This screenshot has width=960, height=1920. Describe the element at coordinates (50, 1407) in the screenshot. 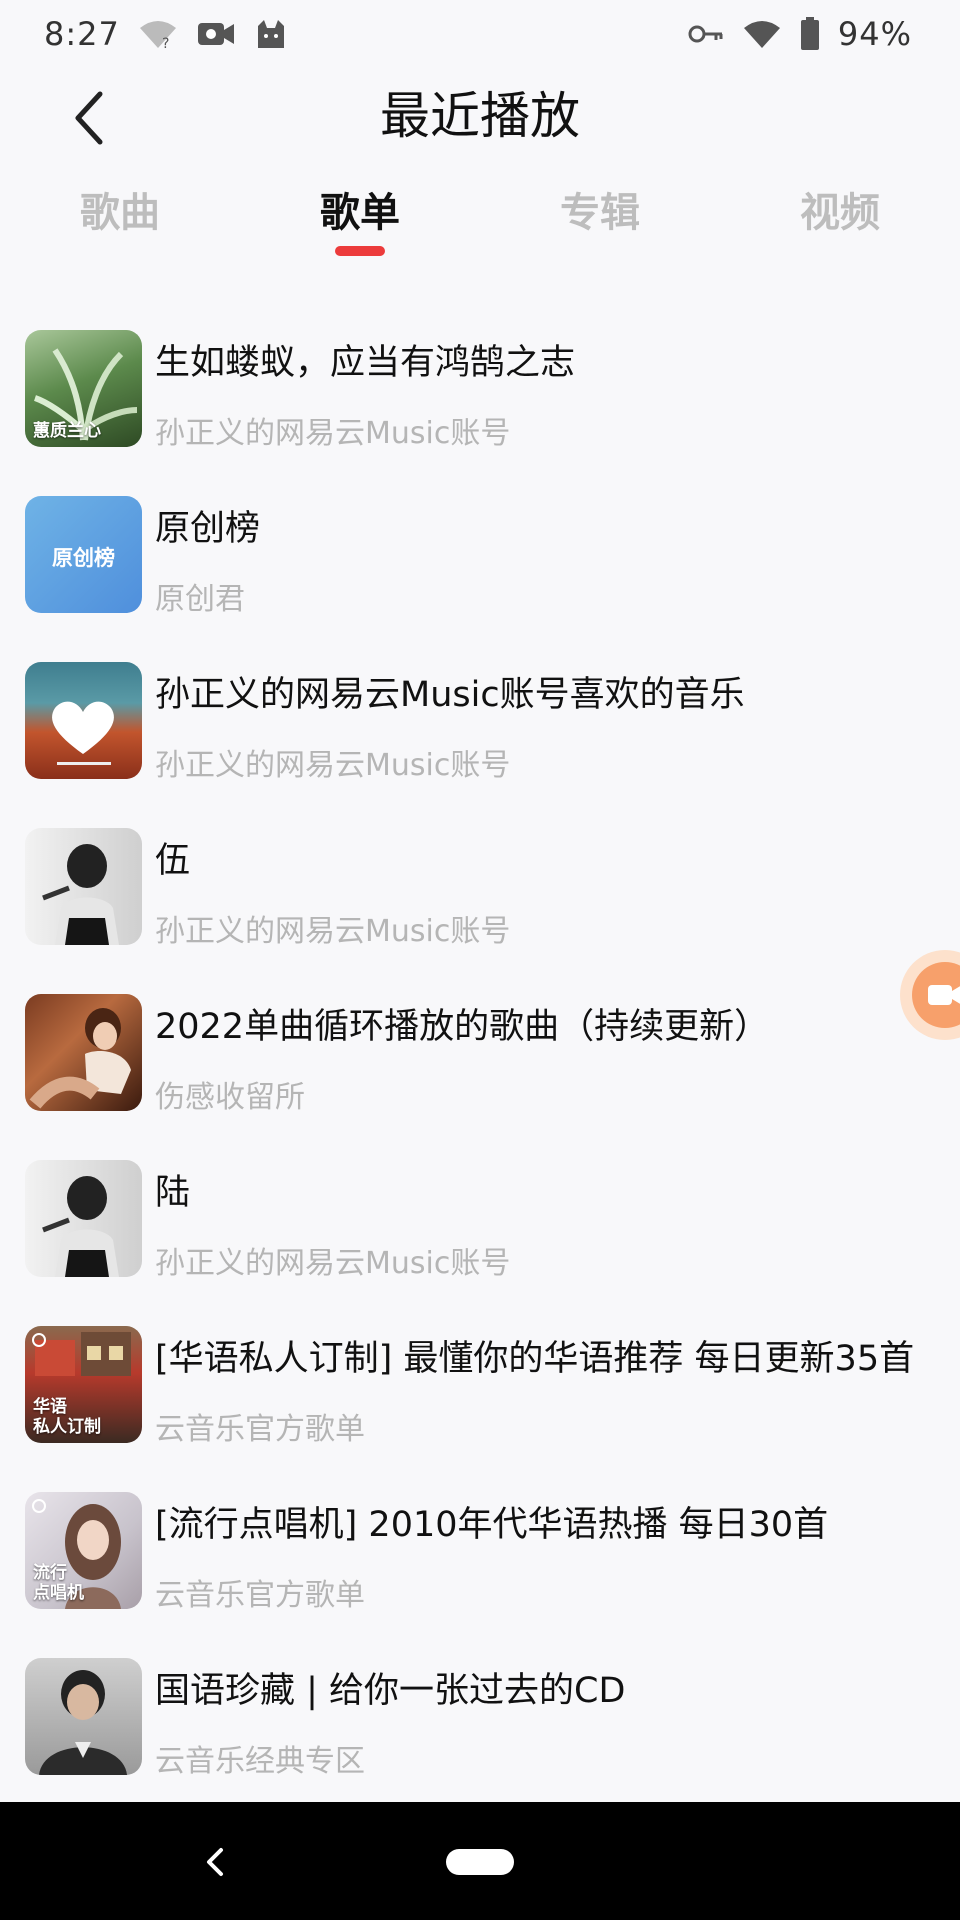

I see `cover-caption-line1: 华语` at that location.